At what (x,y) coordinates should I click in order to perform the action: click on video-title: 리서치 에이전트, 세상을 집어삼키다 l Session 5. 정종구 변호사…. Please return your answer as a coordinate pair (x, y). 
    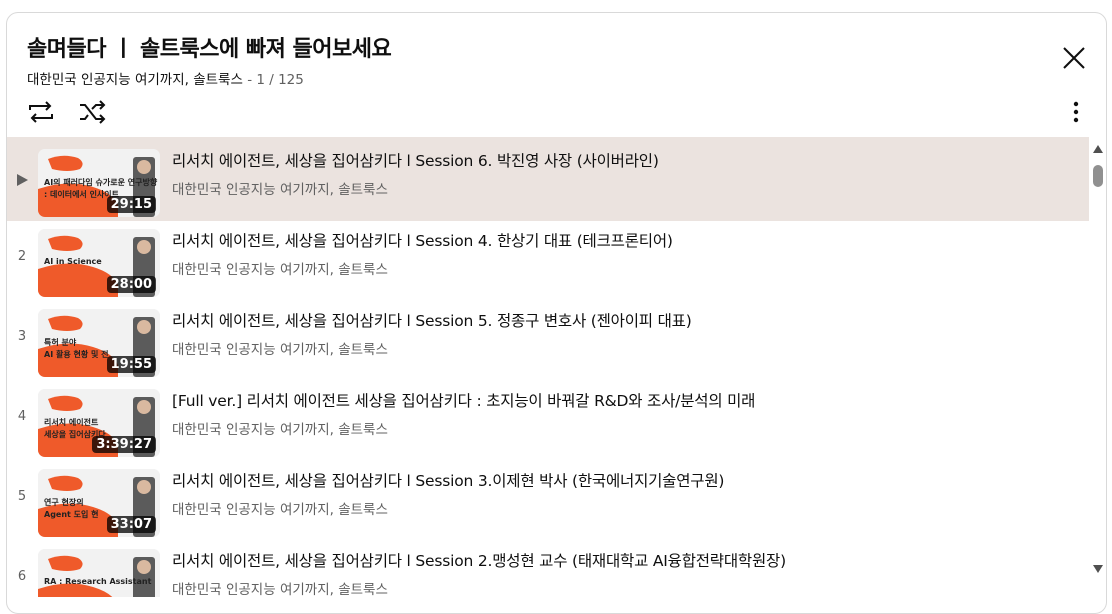
    Looking at the image, I should click on (432, 320).